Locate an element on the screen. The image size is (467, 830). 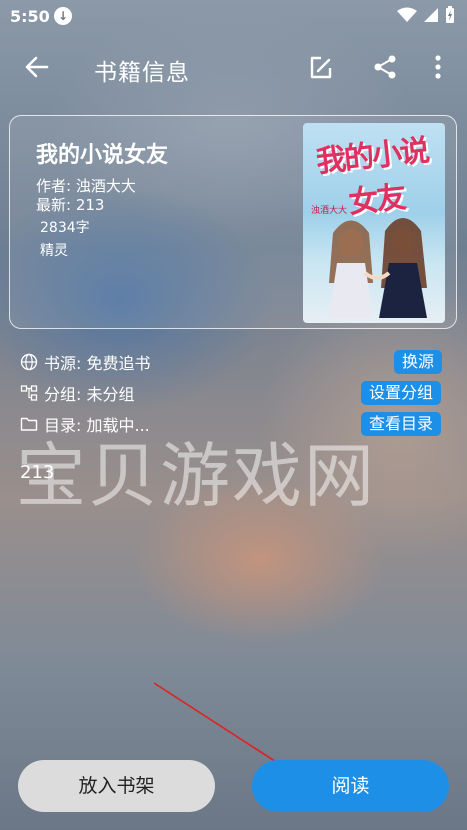
status-bar: 5:50 ↓ is located at coordinates (233, 16).